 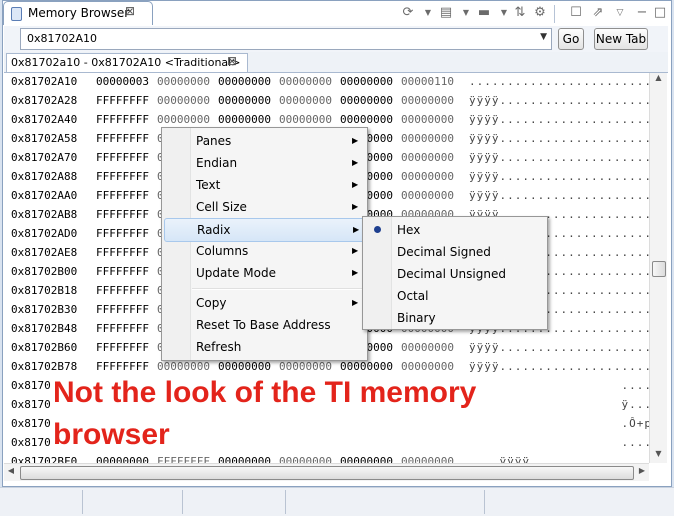 What do you see at coordinates (454, 274) in the screenshot?
I see `radix-option-decimal-unsigned: Decimal Unsigned` at bounding box center [454, 274].